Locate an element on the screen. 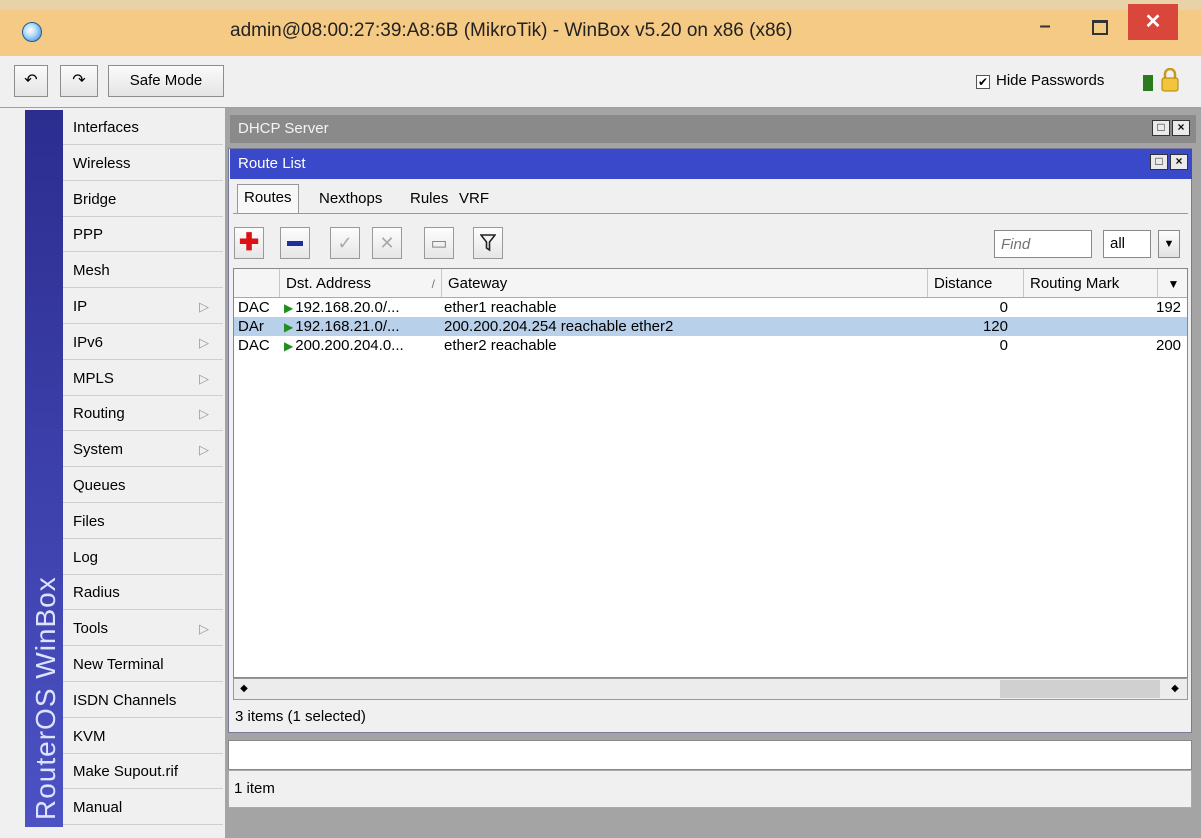  sidebar-item-mpls: MPLS ▷ is located at coordinates (143, 378).